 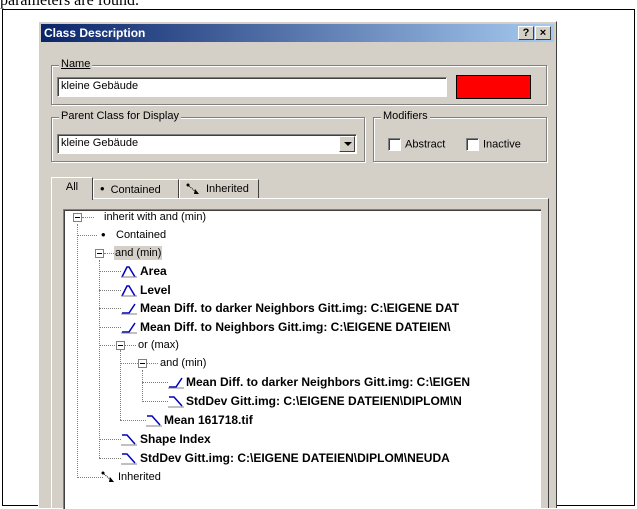 What do you see at coordinates (394, 144) in the screenshot?
I see `abstract-checkbox-box` at bounding box center [394, 144].